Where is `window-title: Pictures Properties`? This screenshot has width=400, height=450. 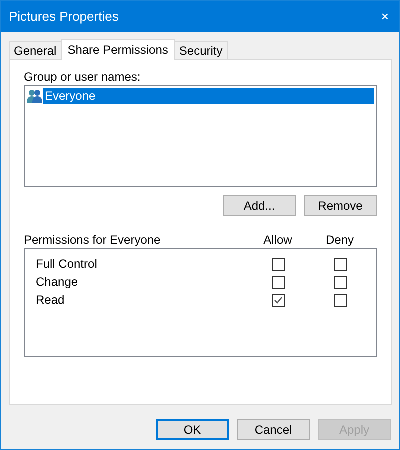
window-title: Pictures Properties is located at coordinates (64, 16).